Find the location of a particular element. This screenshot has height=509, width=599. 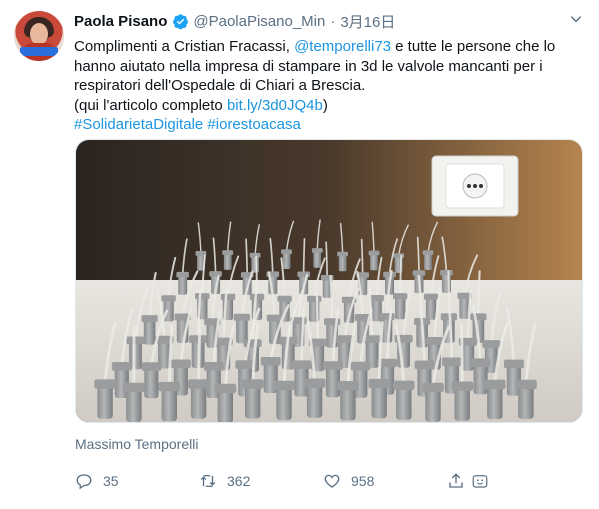

verified-badge-icon is located at coordinates (180, 21).